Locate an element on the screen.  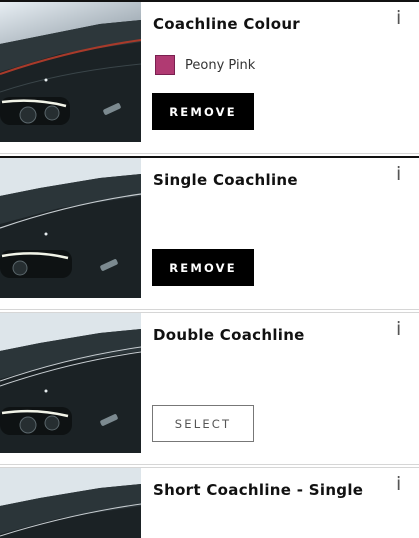
option-title: Coachline Colour is located at coordinates (226, 24).